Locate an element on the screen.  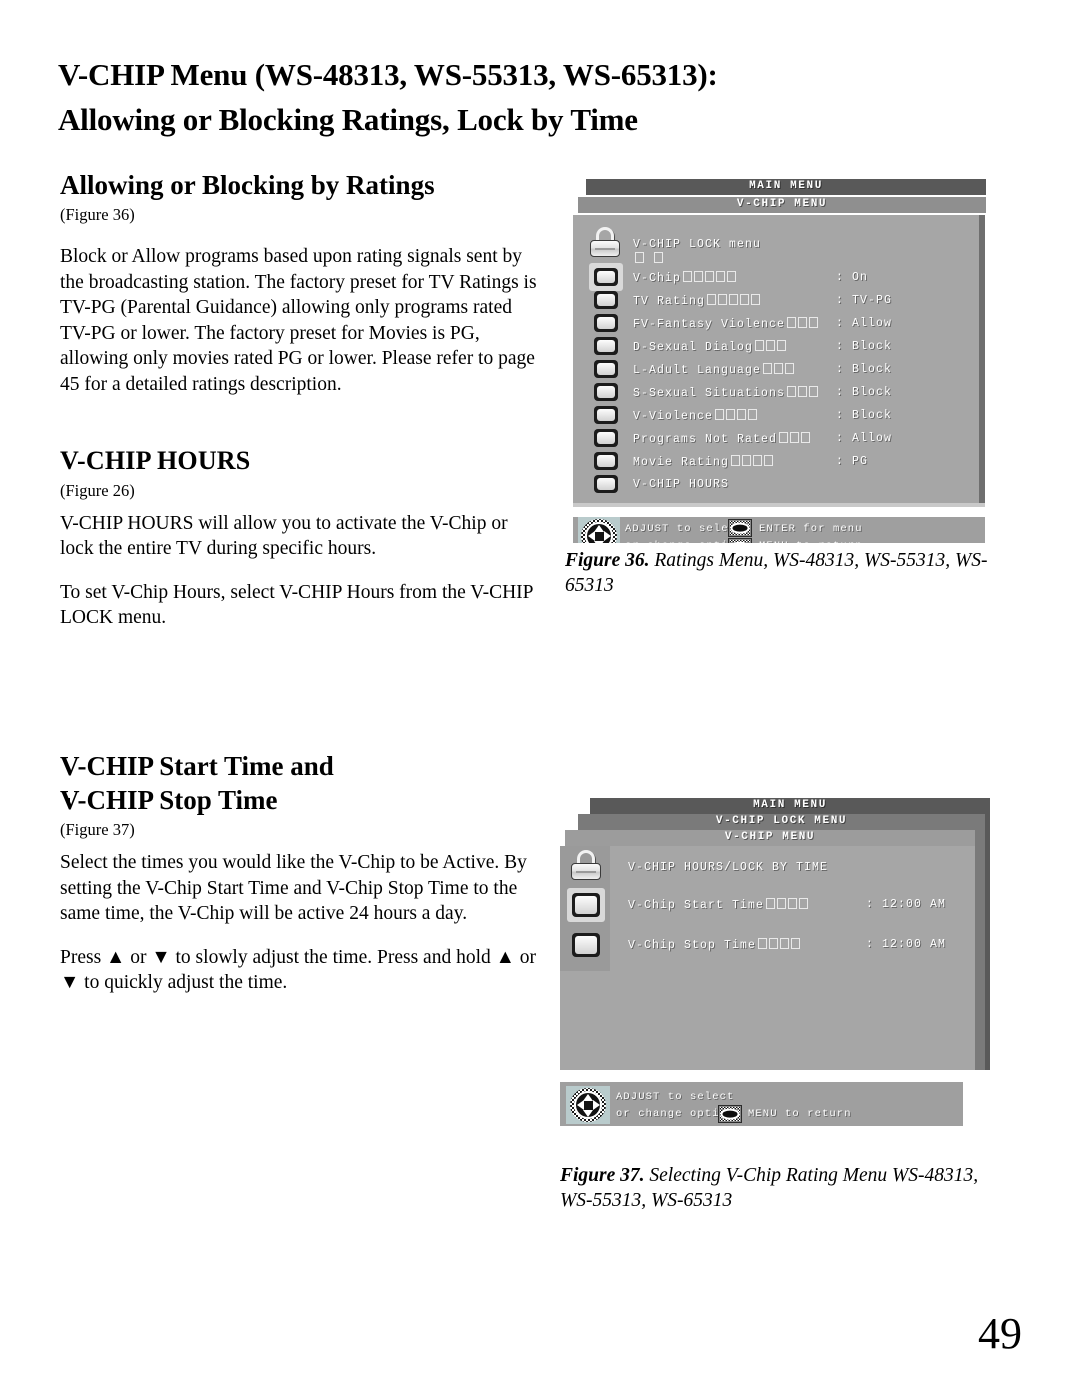
fig37-title-bar-main-menu: MAIN MENU is located at coordinates (790, 806).